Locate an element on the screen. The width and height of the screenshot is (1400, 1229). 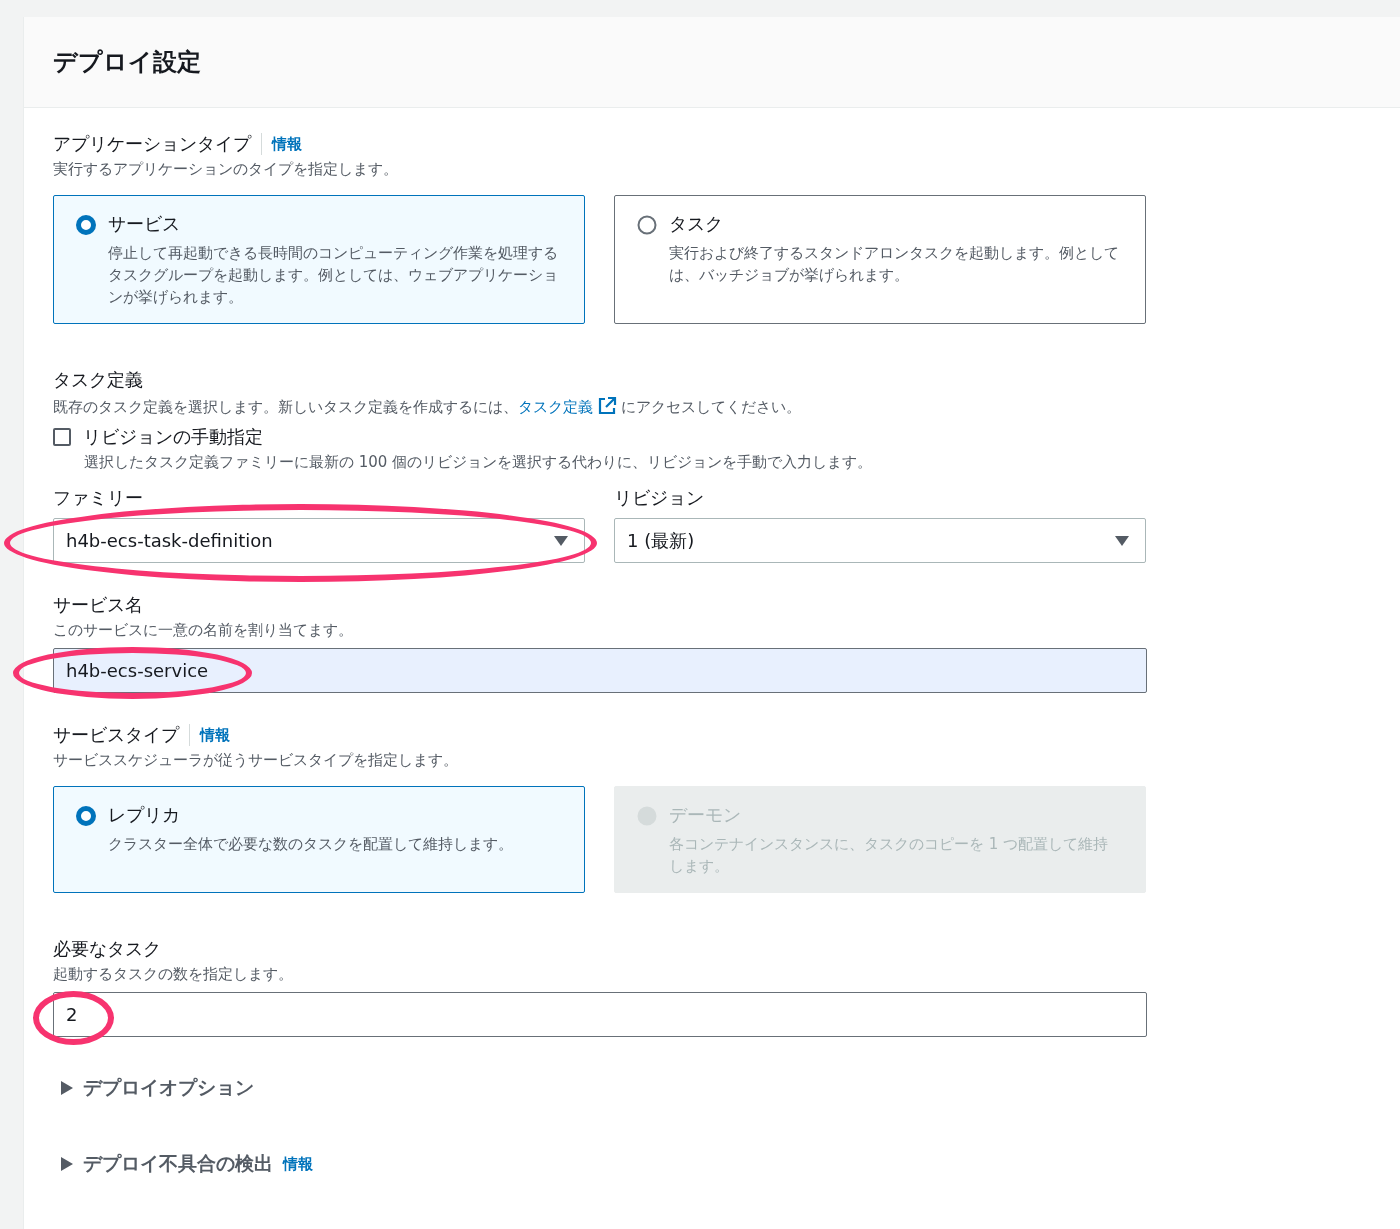
option-tile: レプリカ クラスター全体で必要な数のタスクを配置して維持します。 is located at coordinates (319, 839).